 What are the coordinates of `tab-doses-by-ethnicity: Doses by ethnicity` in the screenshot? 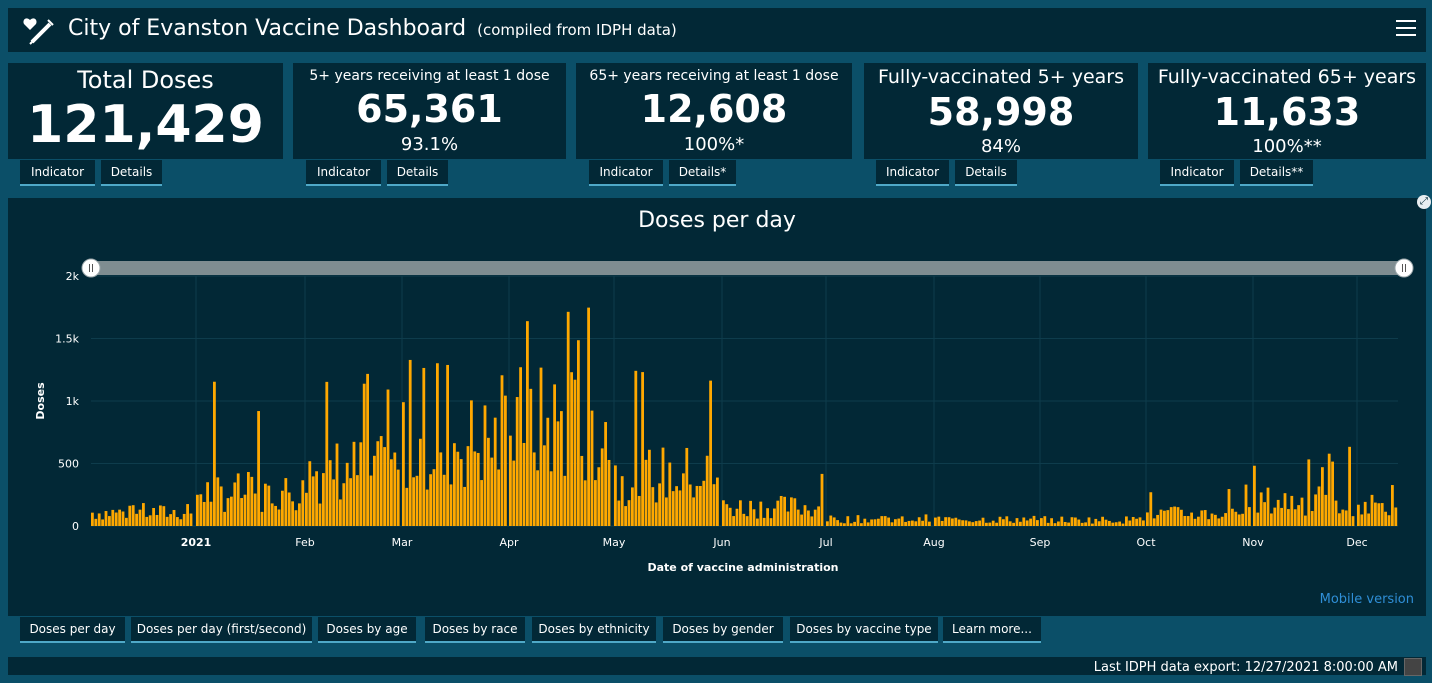 It's located at (594, 630).